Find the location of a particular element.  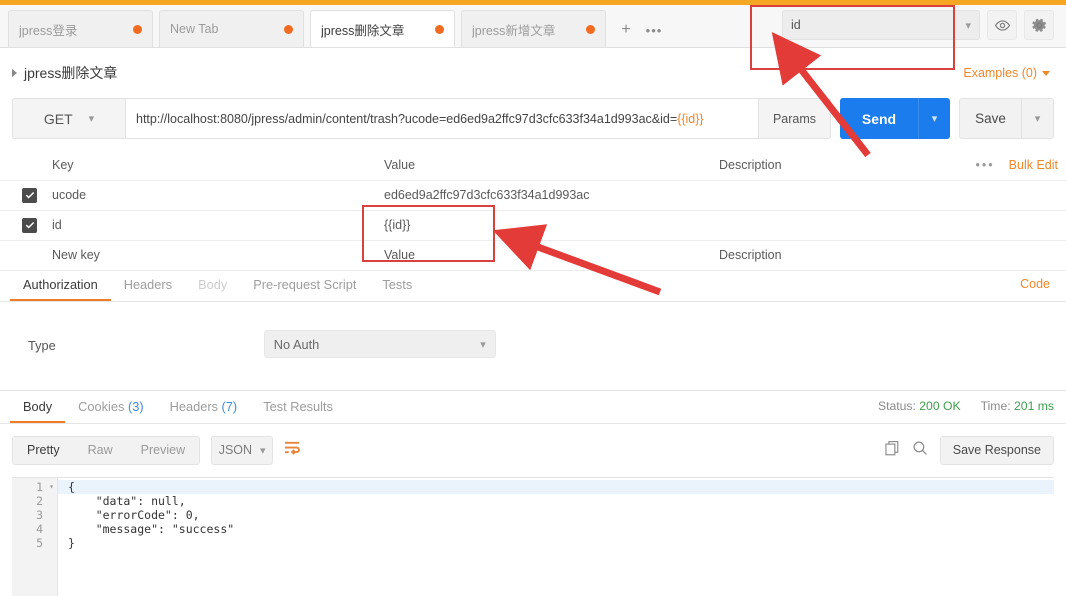

response-toolbar-right: Save Response is located at coordinates (969, 450).